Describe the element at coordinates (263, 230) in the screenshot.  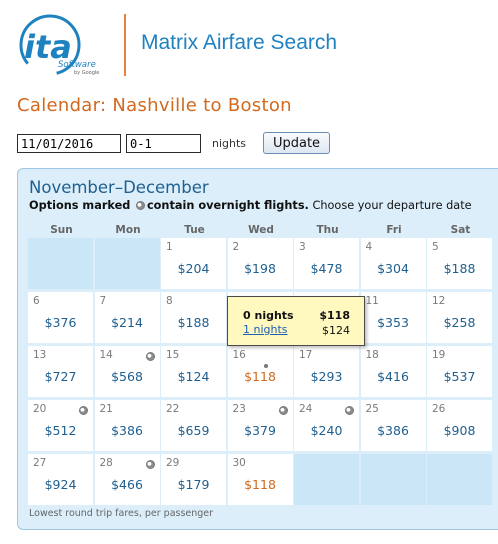
I see `weekday-header: Sun Mon Tue Wed Thu Fri Sat` at that location.